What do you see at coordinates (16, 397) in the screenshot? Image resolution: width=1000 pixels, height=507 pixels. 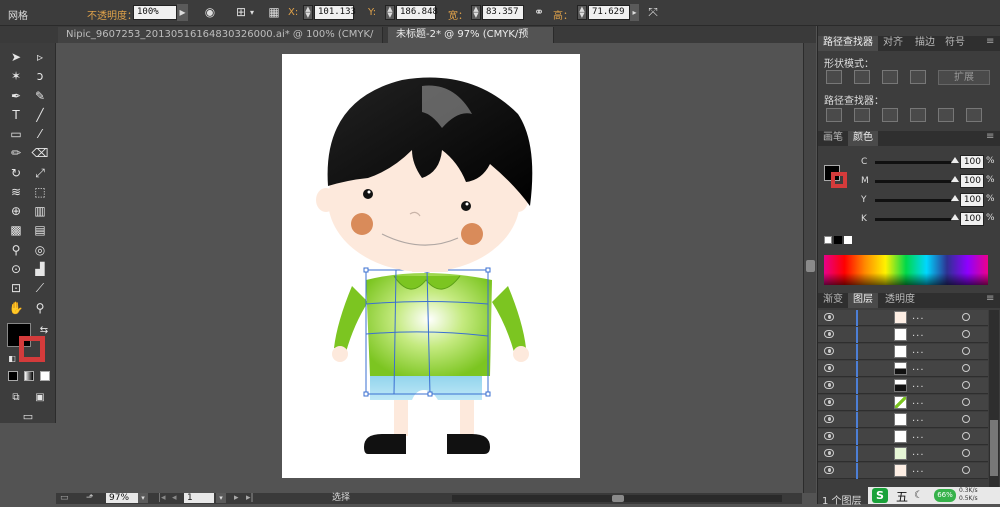 I see `drawing-mode-icon: ⧉` at bounding box center [16, 397].